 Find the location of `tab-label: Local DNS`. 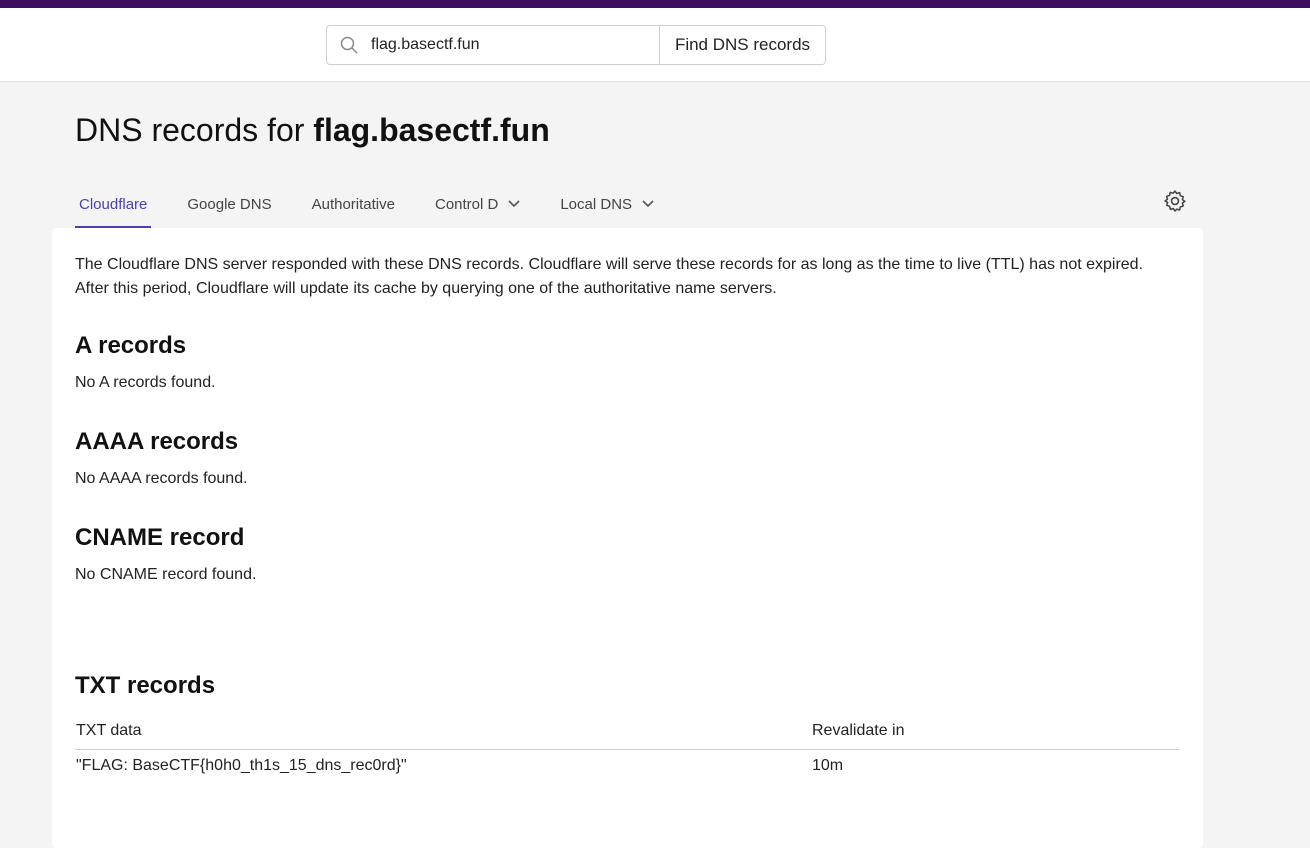

tab-label: Local DNS is located at coordinates (596, 204).